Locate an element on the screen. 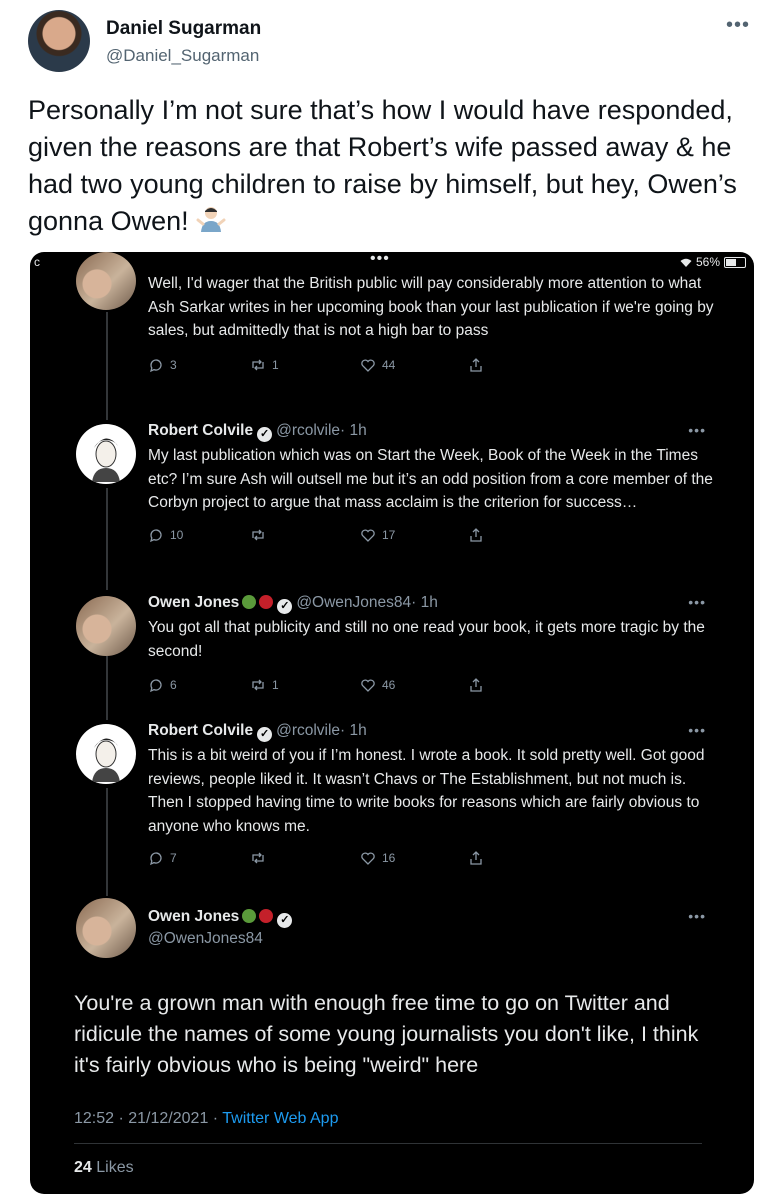 This screenshot has height=1200, width=770. tweet-header: Owen Jones ✓ @OwenJones84· 1h is located at coordinates (431, 605).